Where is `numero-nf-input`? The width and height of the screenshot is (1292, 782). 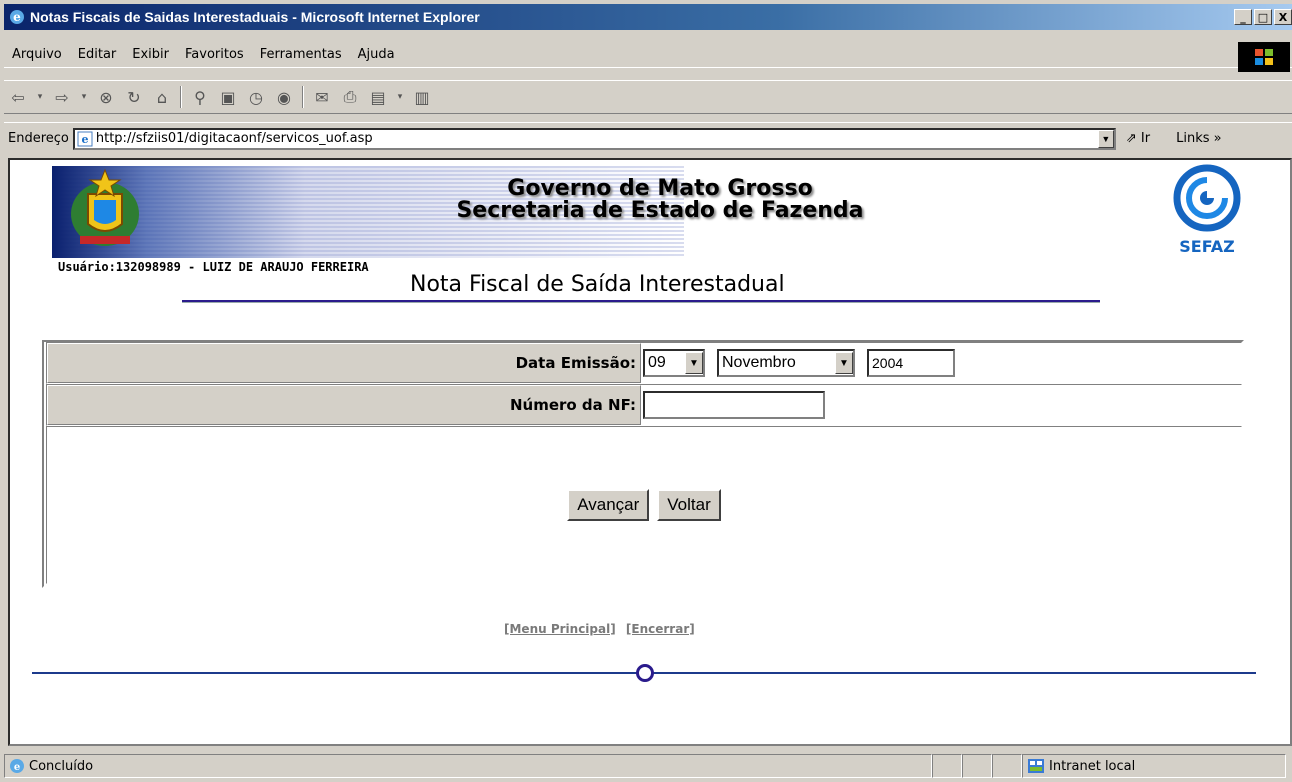 numero-nf-input is located at coordinates (734, 405).